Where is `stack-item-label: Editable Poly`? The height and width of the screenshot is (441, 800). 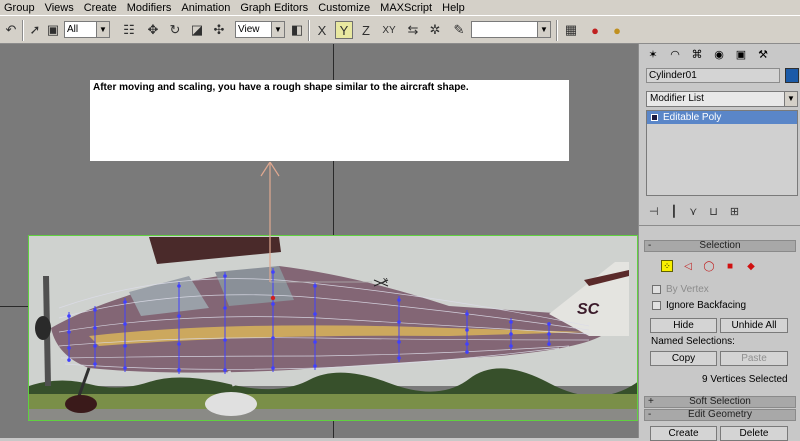 stack-item-label: Editable Poly is located at coordinates (692, 117).